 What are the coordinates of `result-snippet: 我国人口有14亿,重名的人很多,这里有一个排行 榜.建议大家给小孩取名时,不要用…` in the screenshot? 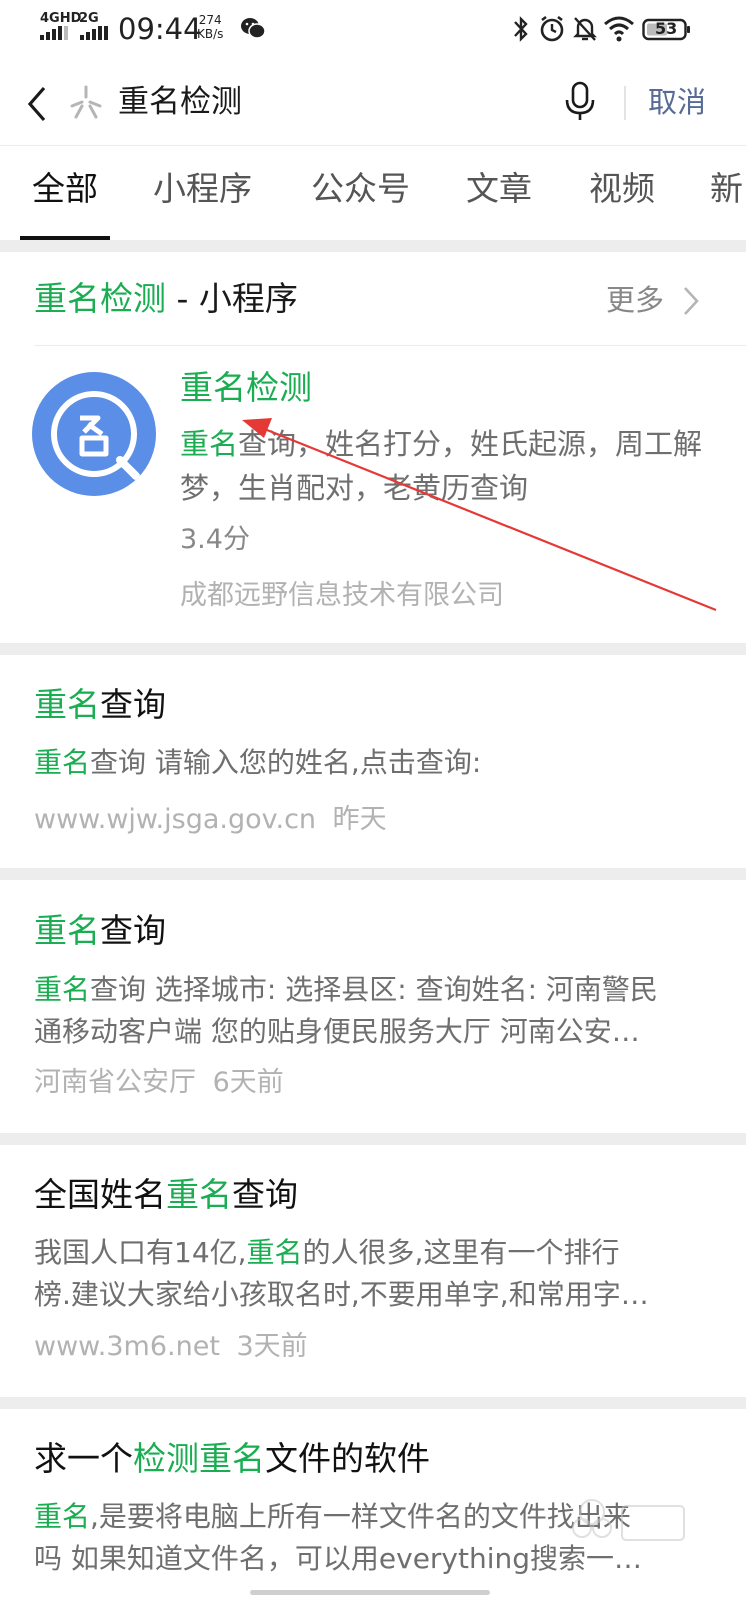 It's located at (370, 1274).